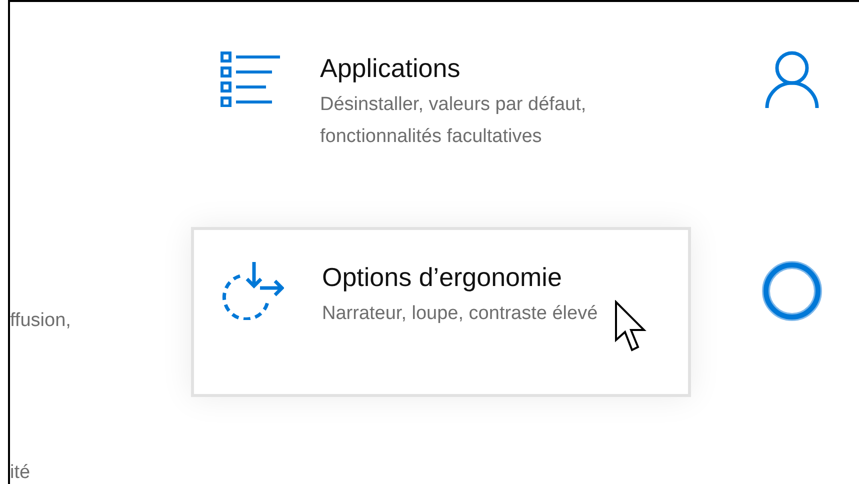 The image size is (859, 484). I want to click on tile-description: Désinstaller, valeurs par défaut, fonctionnalités facultatives, so click(454, 121).